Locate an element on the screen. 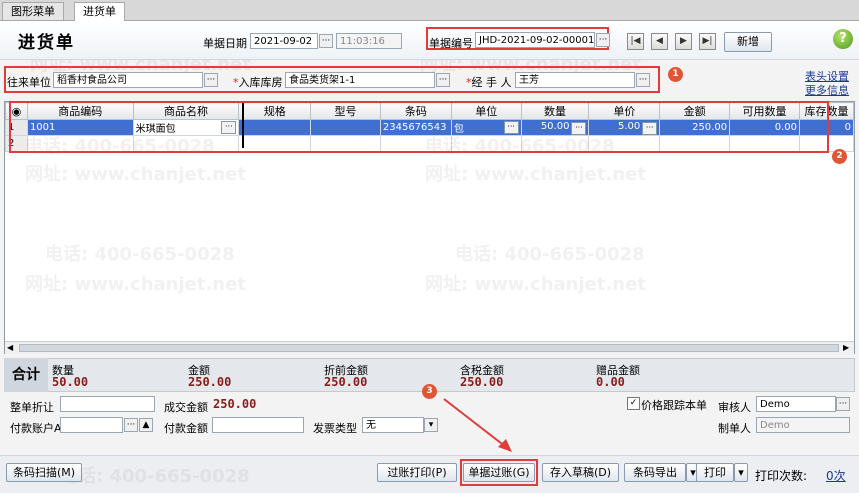 The width and height of the screenshot is (859, 493). next-record-icon: ▶ is located at coordinates (683, 41).